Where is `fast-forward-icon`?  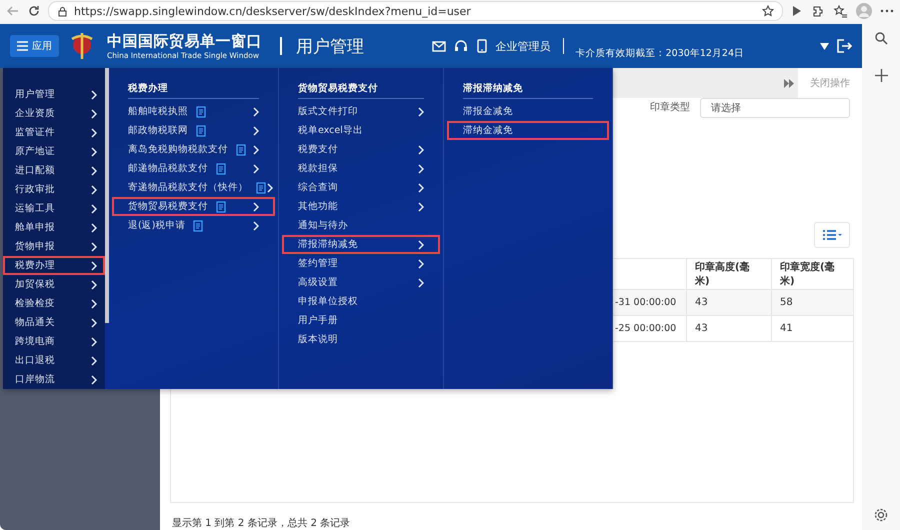
fast-forward-icon is located at coordinates (789, 83).